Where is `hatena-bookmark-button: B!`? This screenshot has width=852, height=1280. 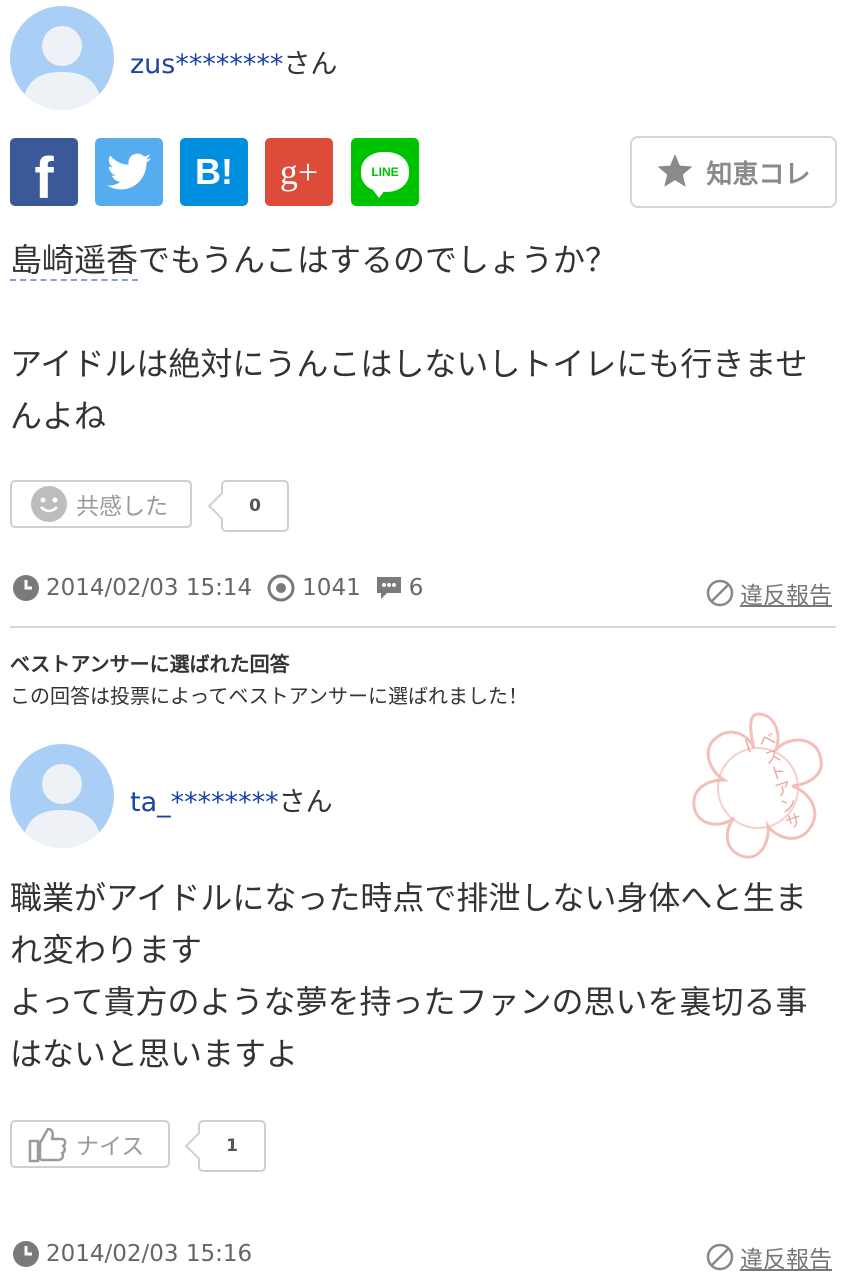 hatena-bookmark-button: B! is located at coordinates (214, 172).